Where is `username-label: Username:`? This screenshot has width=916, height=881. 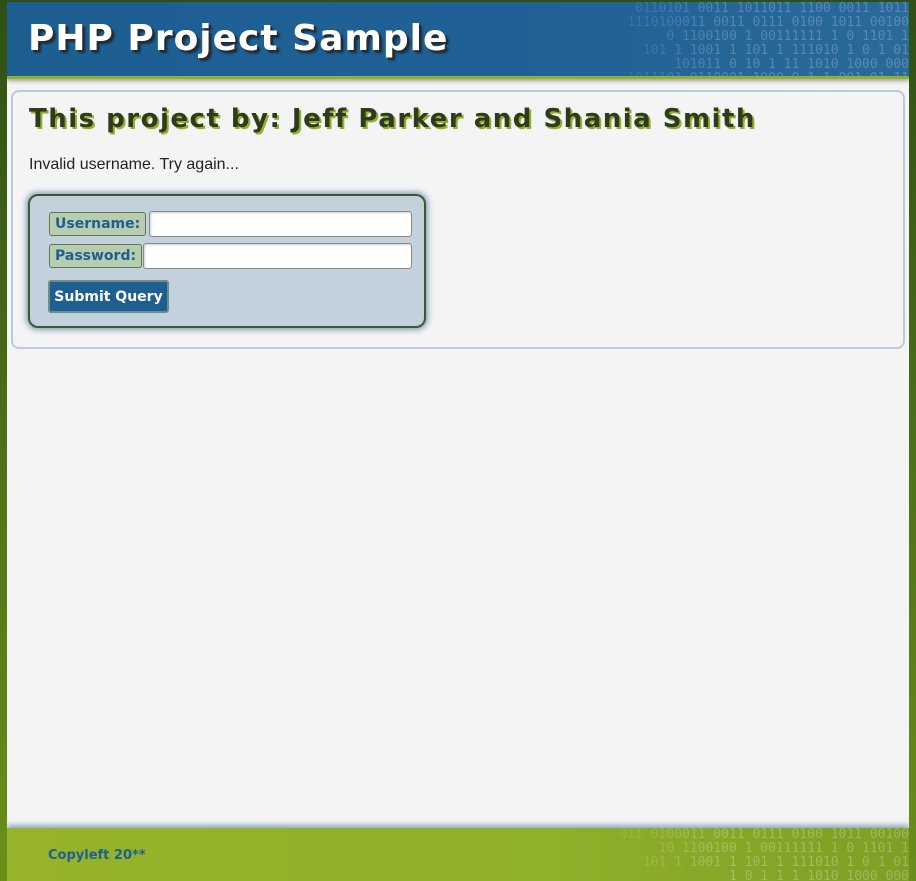
username-label: Username: is located at coordinates (98, 224).